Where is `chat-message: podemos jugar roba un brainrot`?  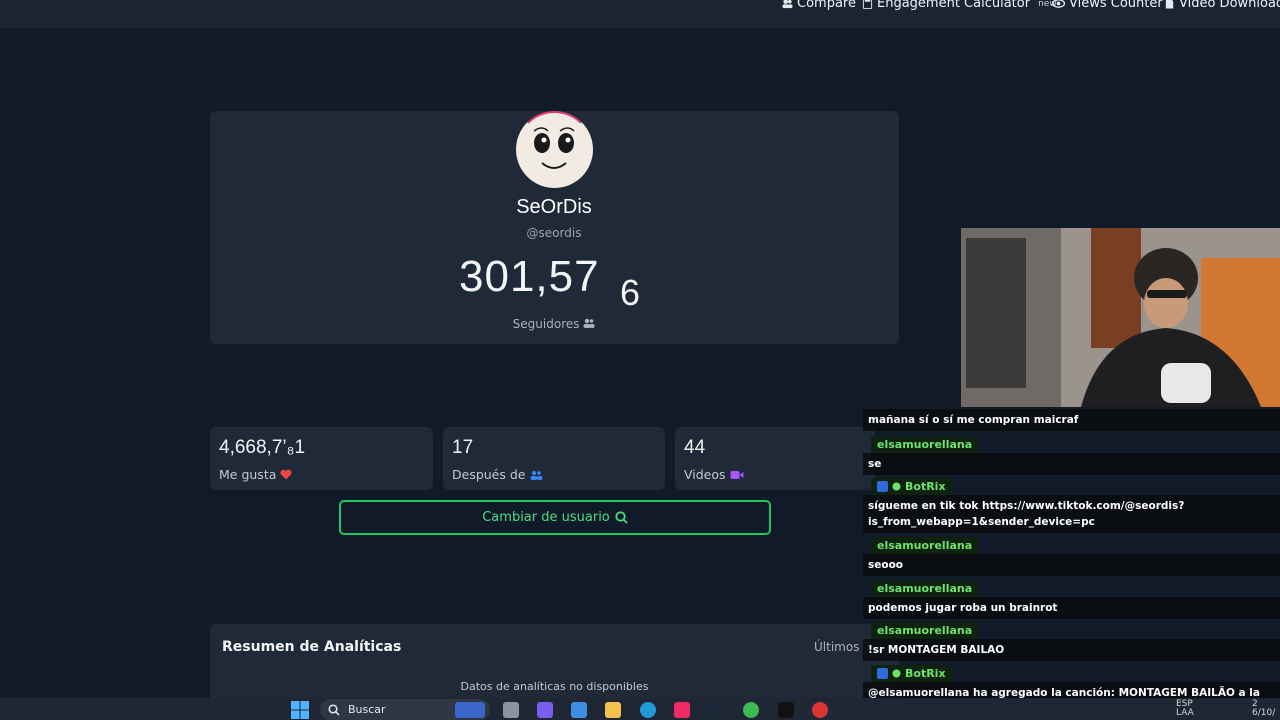 chat-message: podemos jugar roba un brainrot is located at coordinates (1071, 608).